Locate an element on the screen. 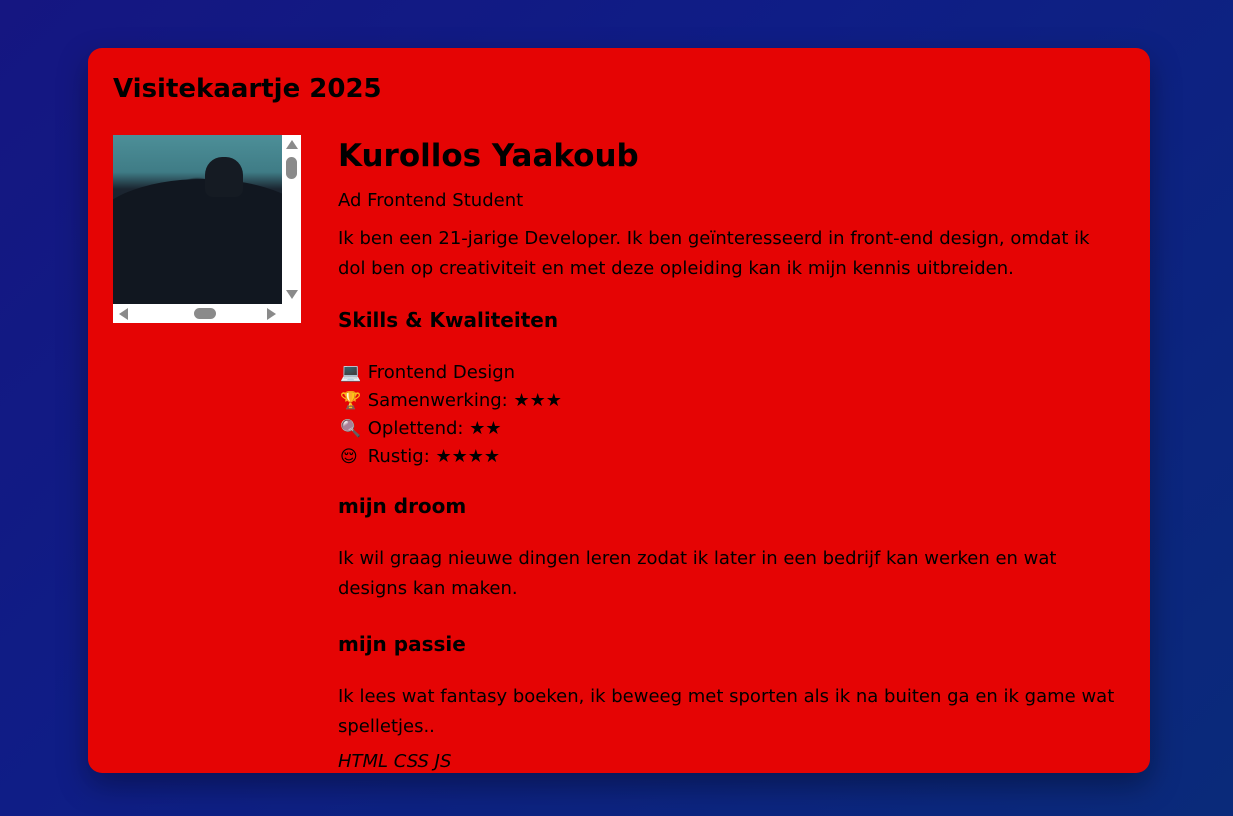 The height and width of the screenshot is (816, 1233). magnifier-icon: 🔍 is located at coordinates (351, 429).